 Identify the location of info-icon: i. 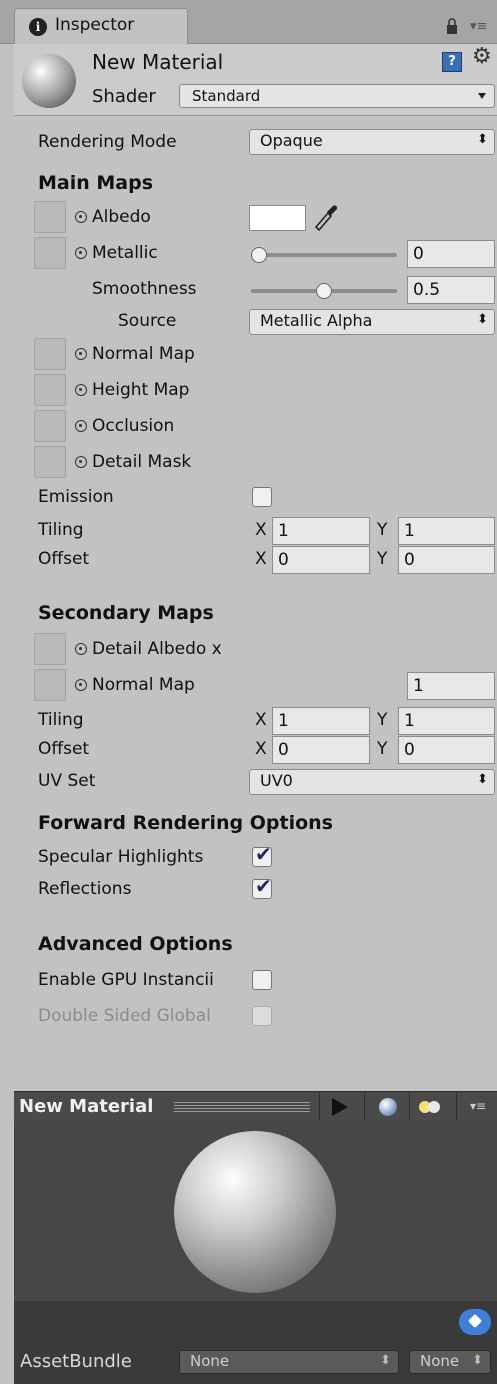
(38, 27).